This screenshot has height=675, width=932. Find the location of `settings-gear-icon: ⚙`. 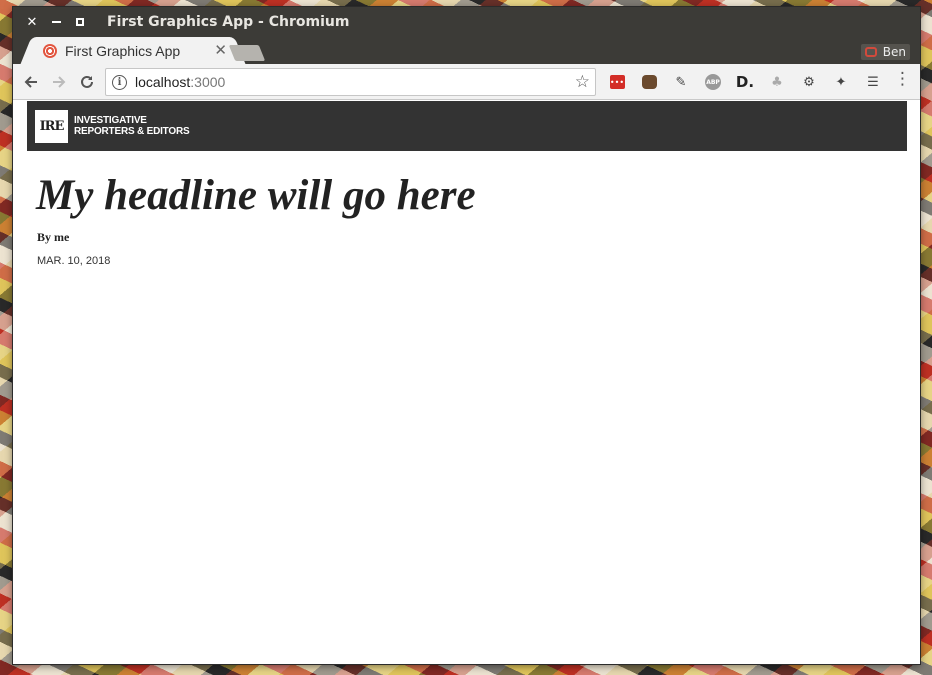

settings-gear-icon: ⚙ is located at coordinates (809, 82).